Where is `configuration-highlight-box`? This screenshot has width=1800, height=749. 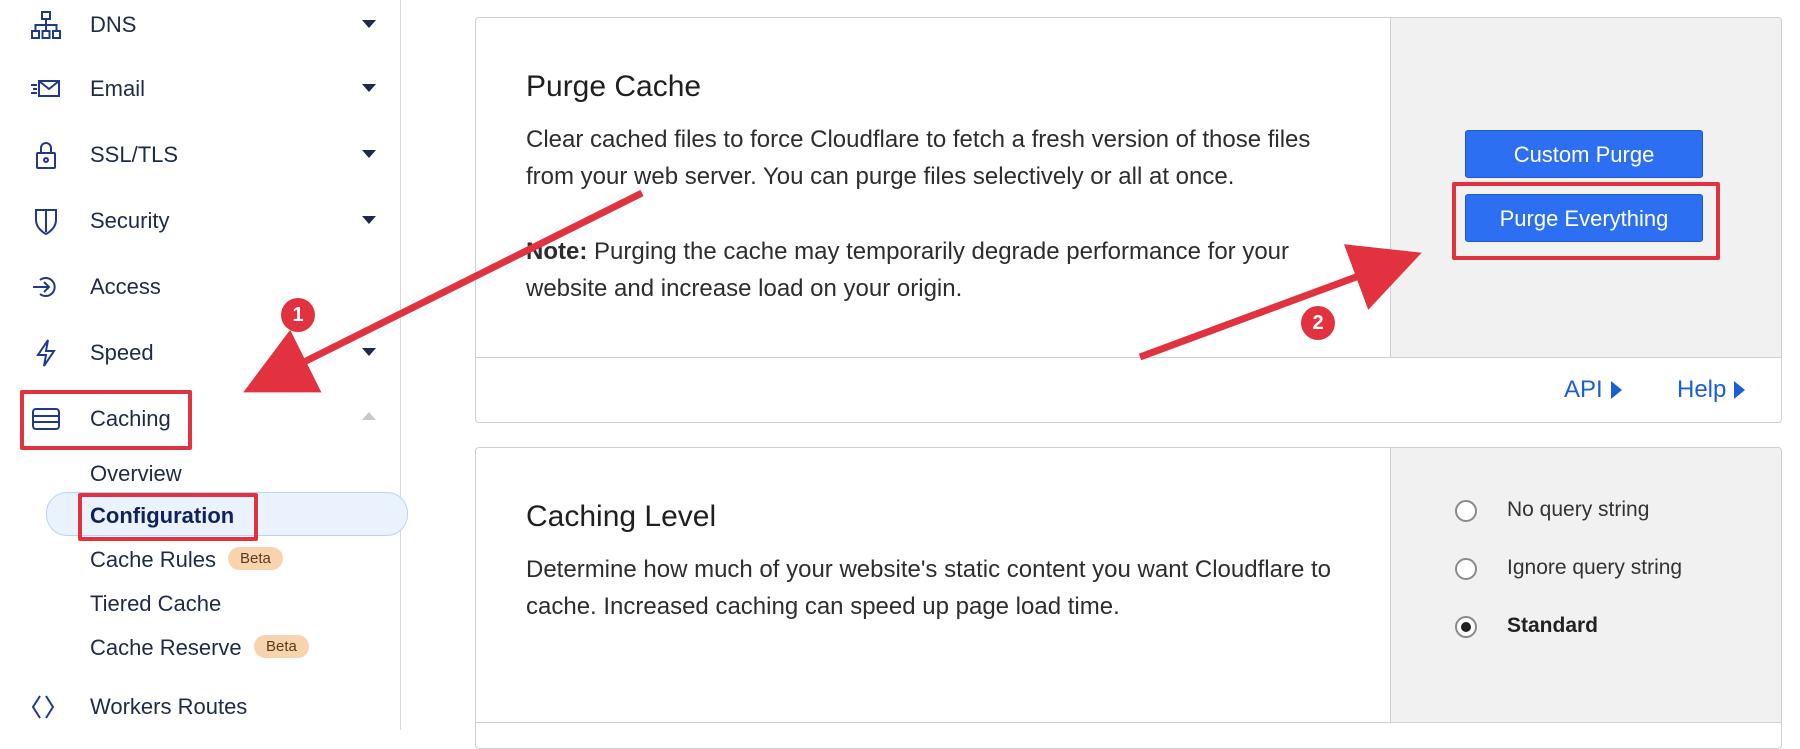 configuration-highlight-box is located at coordinates (168, 517).